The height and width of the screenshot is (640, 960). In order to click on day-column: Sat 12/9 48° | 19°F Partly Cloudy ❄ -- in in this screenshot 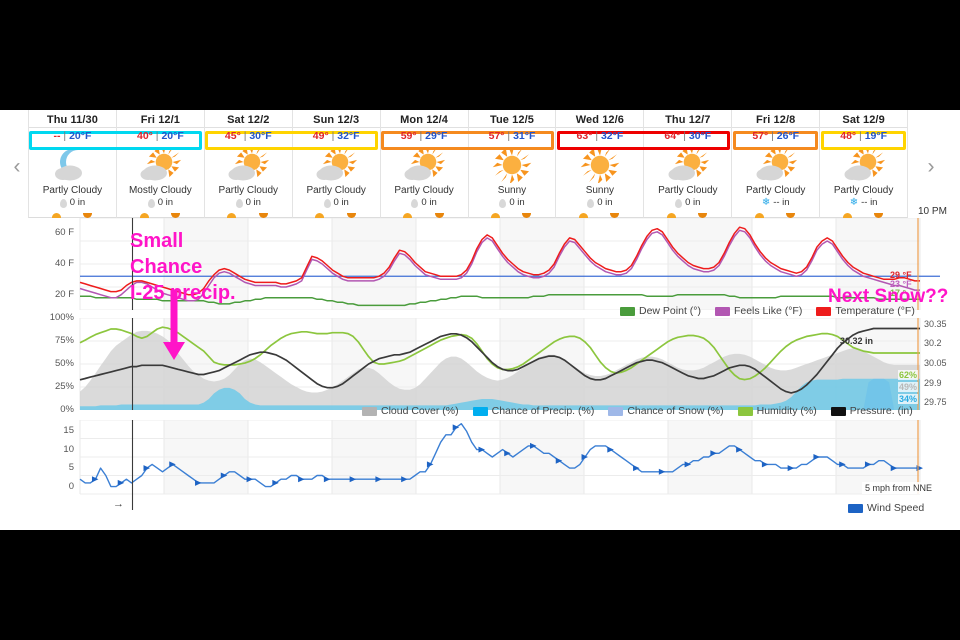, I will do `click(864, 164)`.